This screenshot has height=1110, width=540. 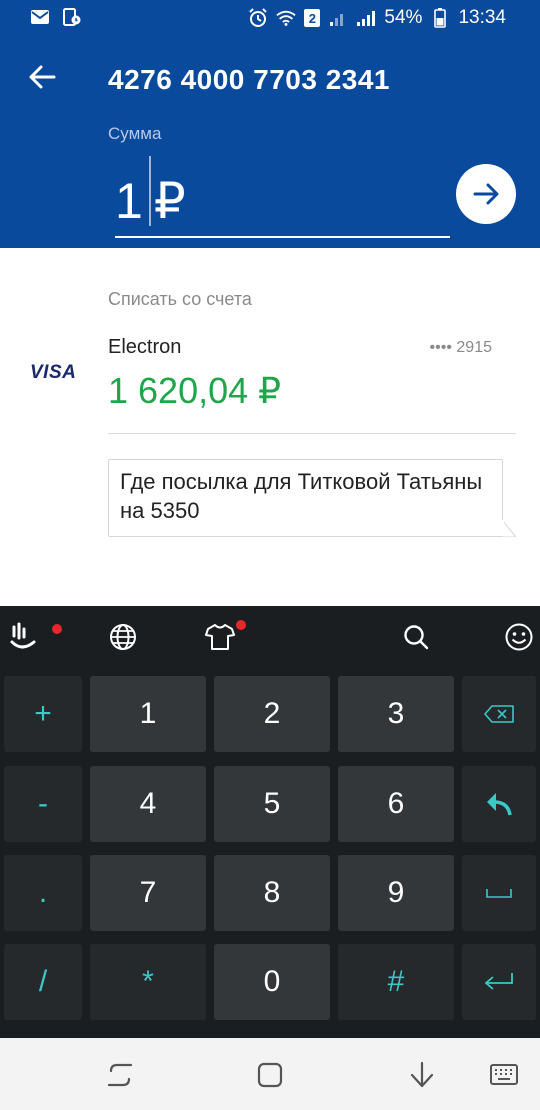 What do you see at coordinates (249, 79) in the screenshot?
I see `card-number-title: 4276 4000 7703 2341` at bounding box center [249, 79].